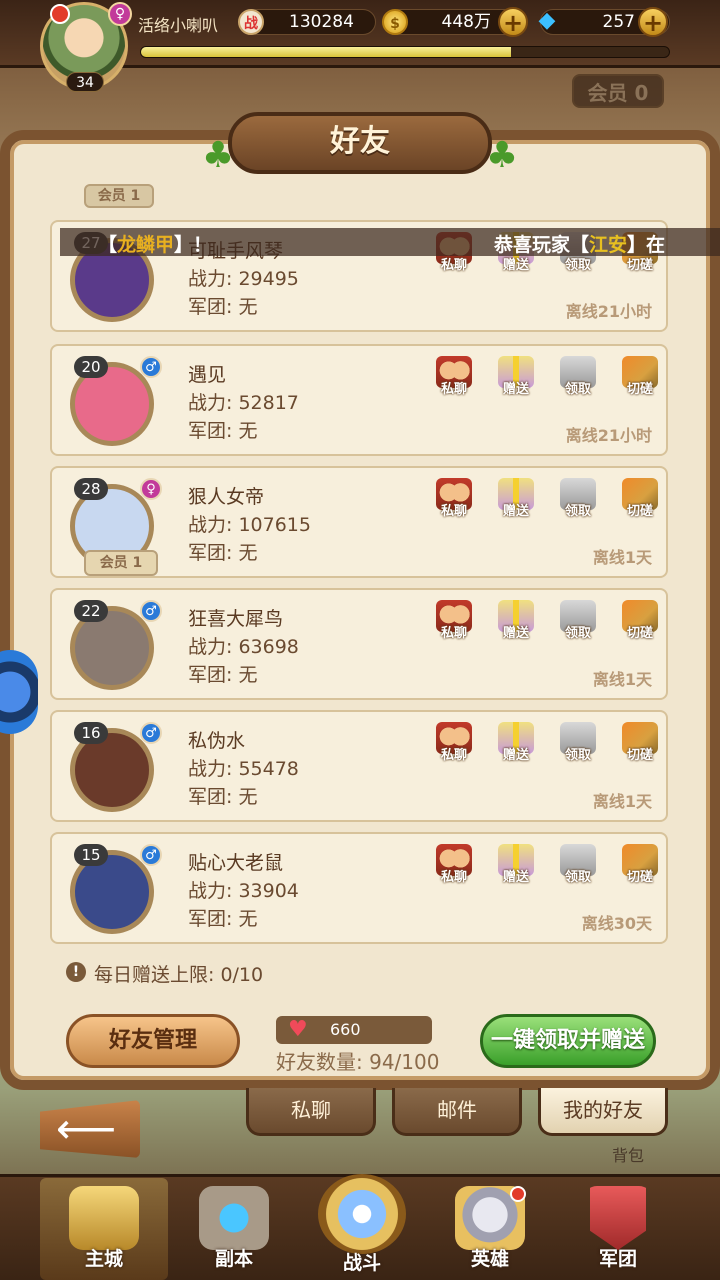 This screenshot has width=720, height=1280. What do you see at coordinates (359, 888) in the screenshot?
I see `friend-card: 15 ♂ 贴心大老鼠 战力: 33904 军团: 无 私聊 赠送 领取 切磋 离线30天` at bounding box center [359, 888].